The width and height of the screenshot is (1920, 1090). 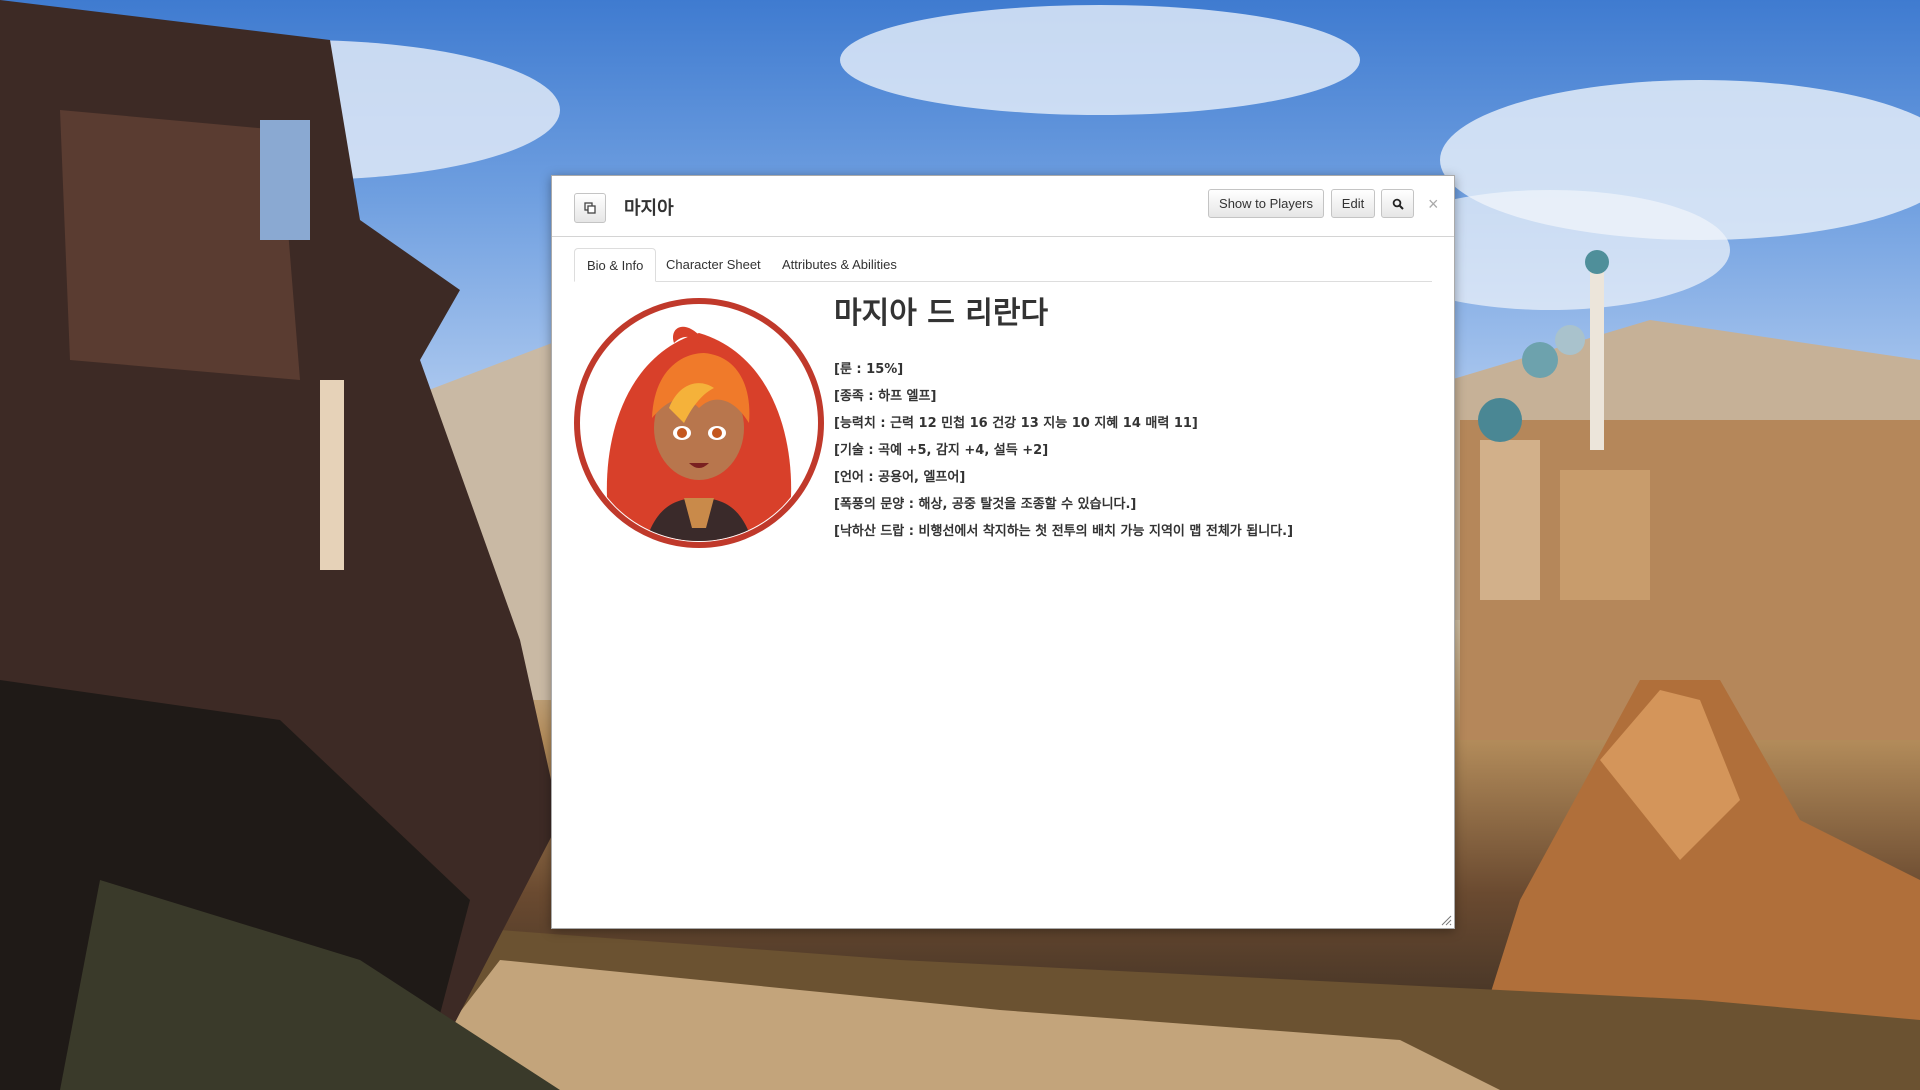 I want to click on bio-line-rune: [룬 : 15%], so click(x=869, y=369).